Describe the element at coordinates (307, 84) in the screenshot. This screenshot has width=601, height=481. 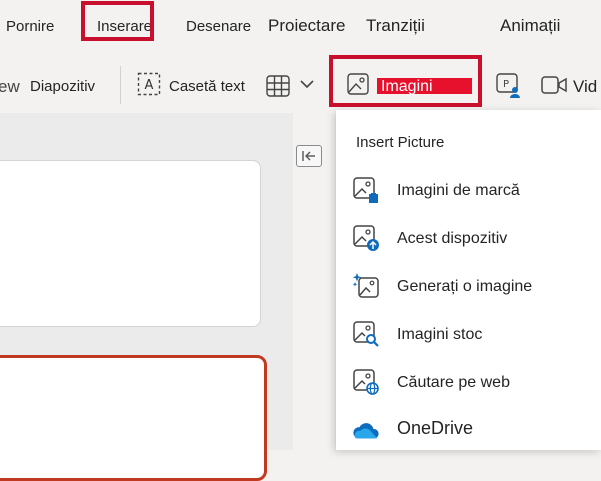
I see `chevron-down-icon` at that location.